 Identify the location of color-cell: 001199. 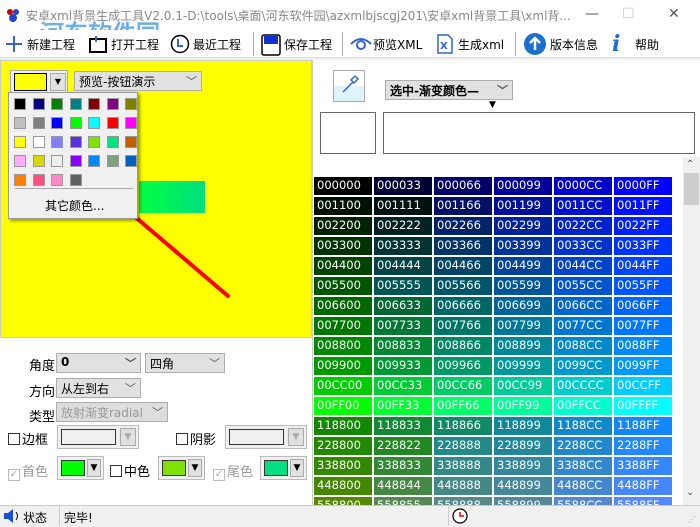
(523, 206).